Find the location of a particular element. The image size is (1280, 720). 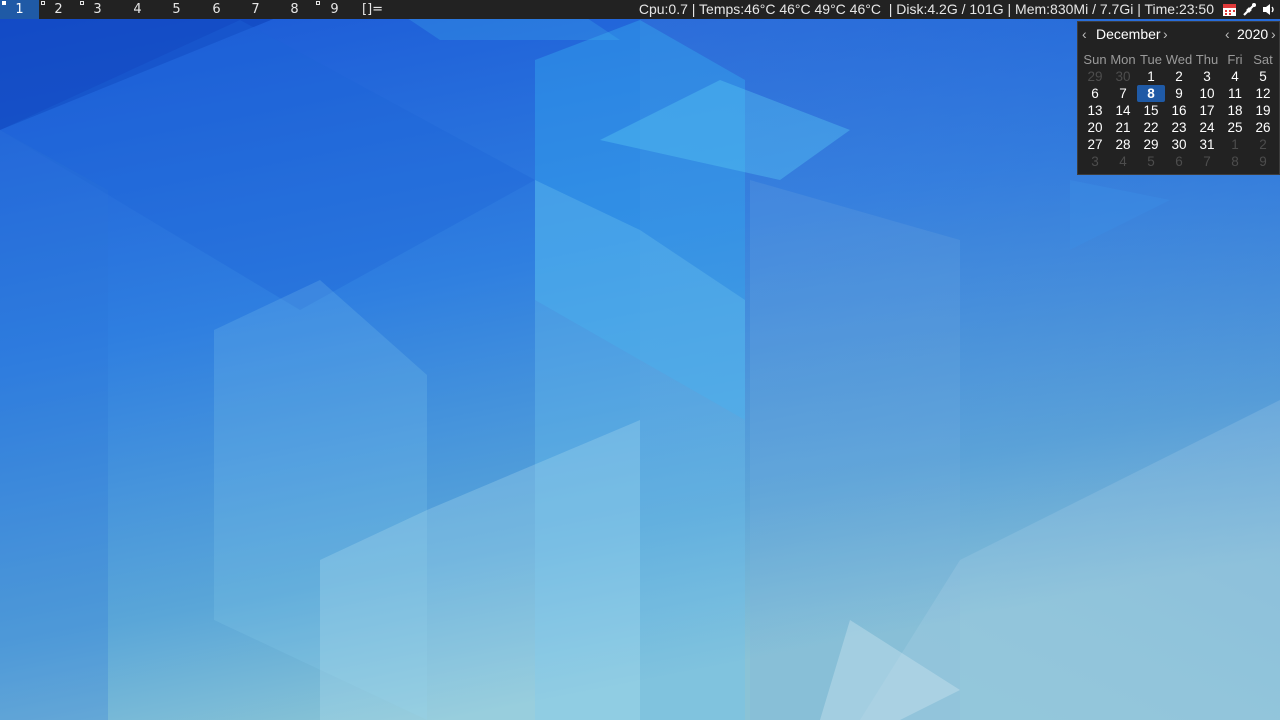

calendar-week-row: 13 14 15 16 17 18 19 is located at coordinates (1180, 110).